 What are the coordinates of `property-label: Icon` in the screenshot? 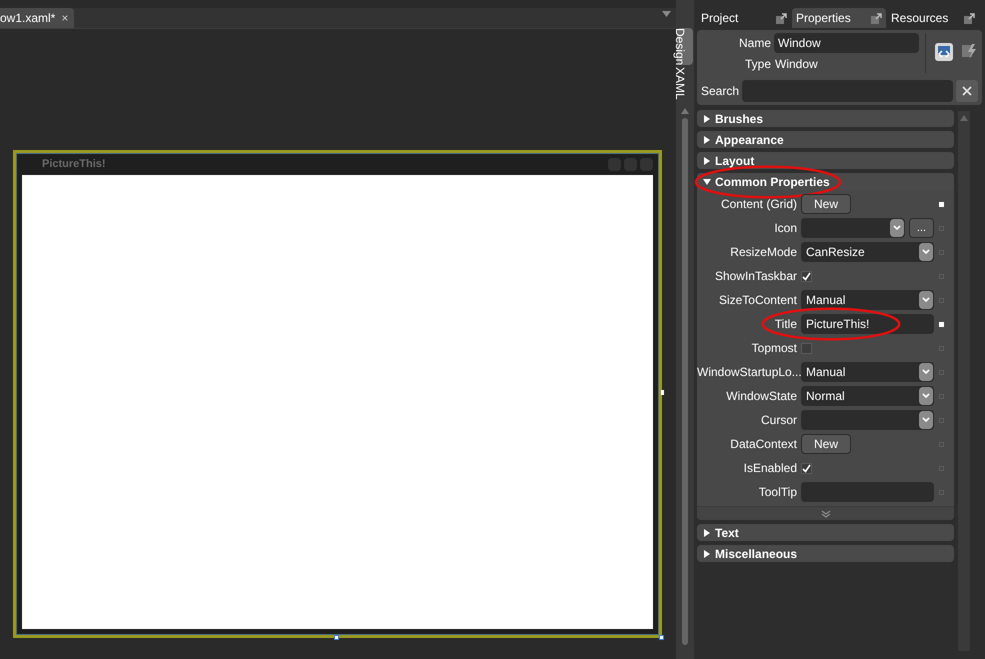 It's located at (785, 228).